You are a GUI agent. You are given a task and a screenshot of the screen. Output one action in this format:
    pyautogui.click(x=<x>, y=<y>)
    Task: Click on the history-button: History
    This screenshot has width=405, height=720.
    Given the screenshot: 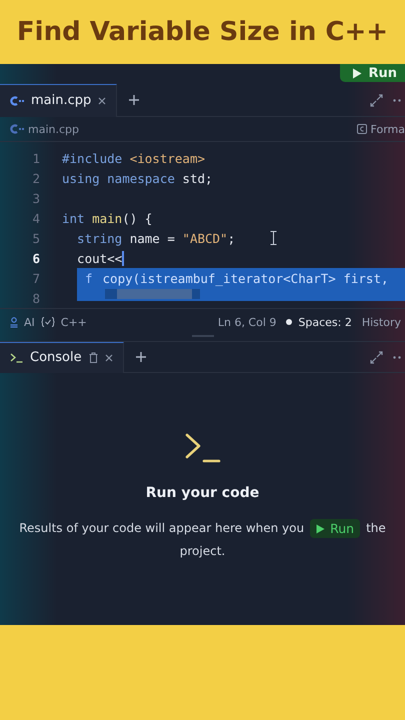 What is the action you would take?
    pyautogui.click(x=381, y=322)
    